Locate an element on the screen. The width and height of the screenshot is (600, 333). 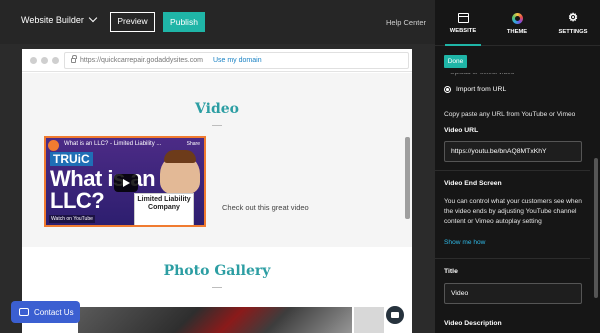
contact-us-button: Contact Us is located at coordinates (45, 312).